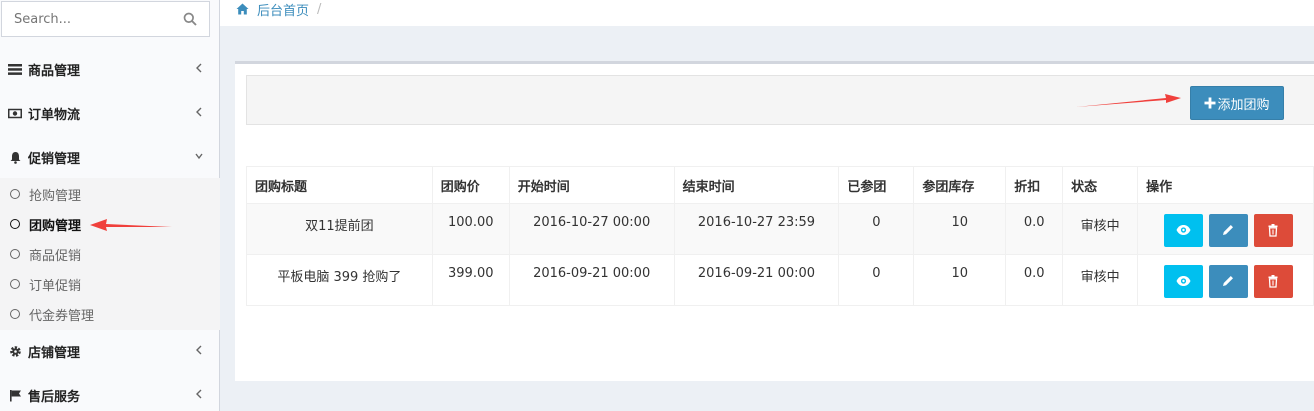  What do you see at coordinates (767, 13) in the screenshot?
I see `breadcrumb-bar: 后台首页 /` at bounding box center [767, 13].